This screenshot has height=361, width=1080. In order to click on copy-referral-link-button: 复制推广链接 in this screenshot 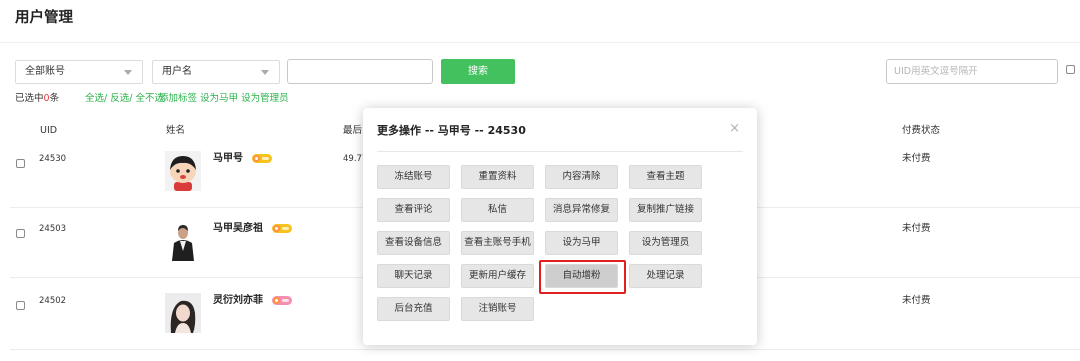, I will do `click(665, 210)`.